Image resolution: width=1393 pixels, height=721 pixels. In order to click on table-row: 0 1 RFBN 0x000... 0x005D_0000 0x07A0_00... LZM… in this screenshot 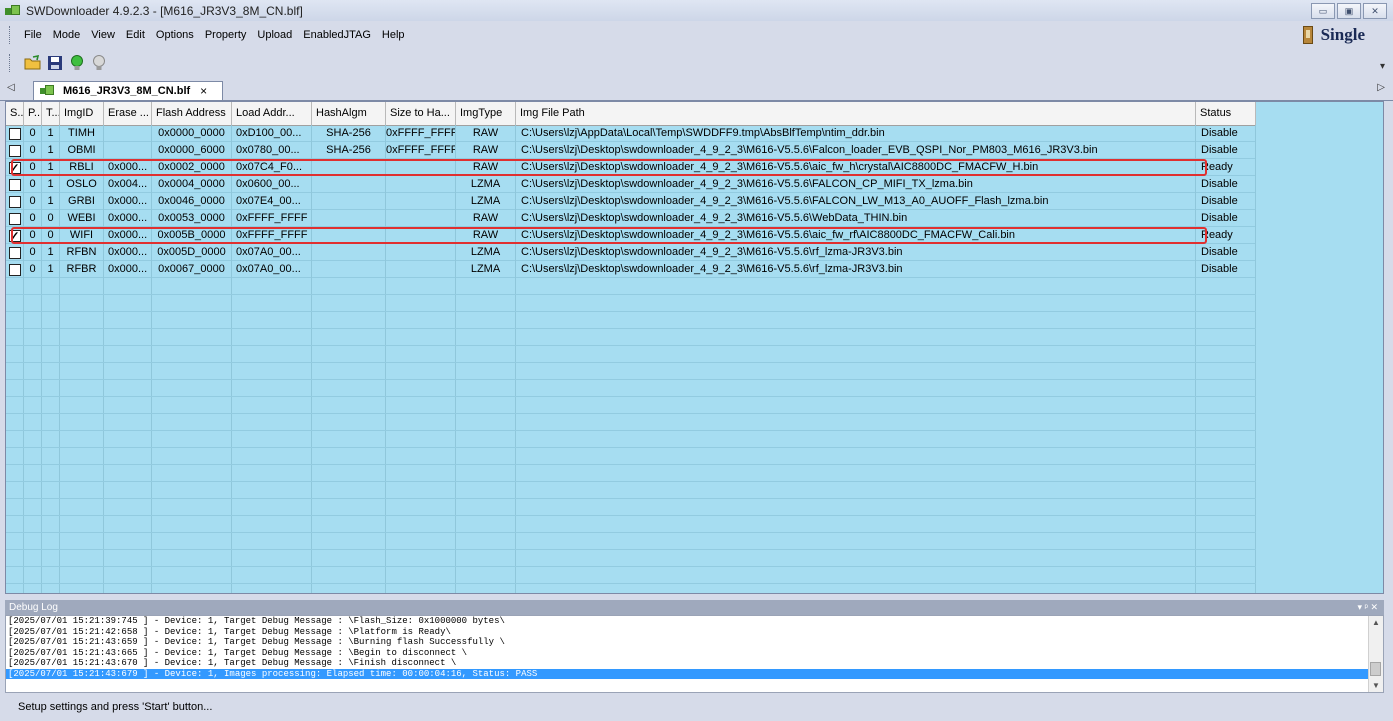, I will do `click(631, 252)`.